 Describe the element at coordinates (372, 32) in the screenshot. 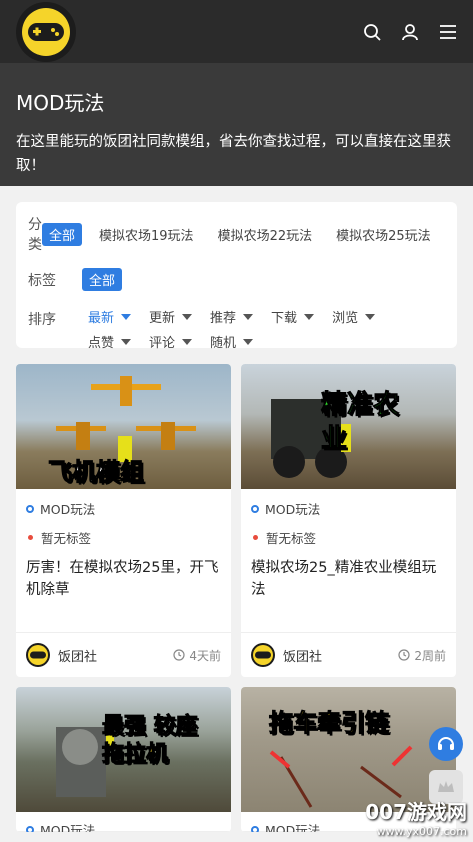

I see `search-icon` at that location.